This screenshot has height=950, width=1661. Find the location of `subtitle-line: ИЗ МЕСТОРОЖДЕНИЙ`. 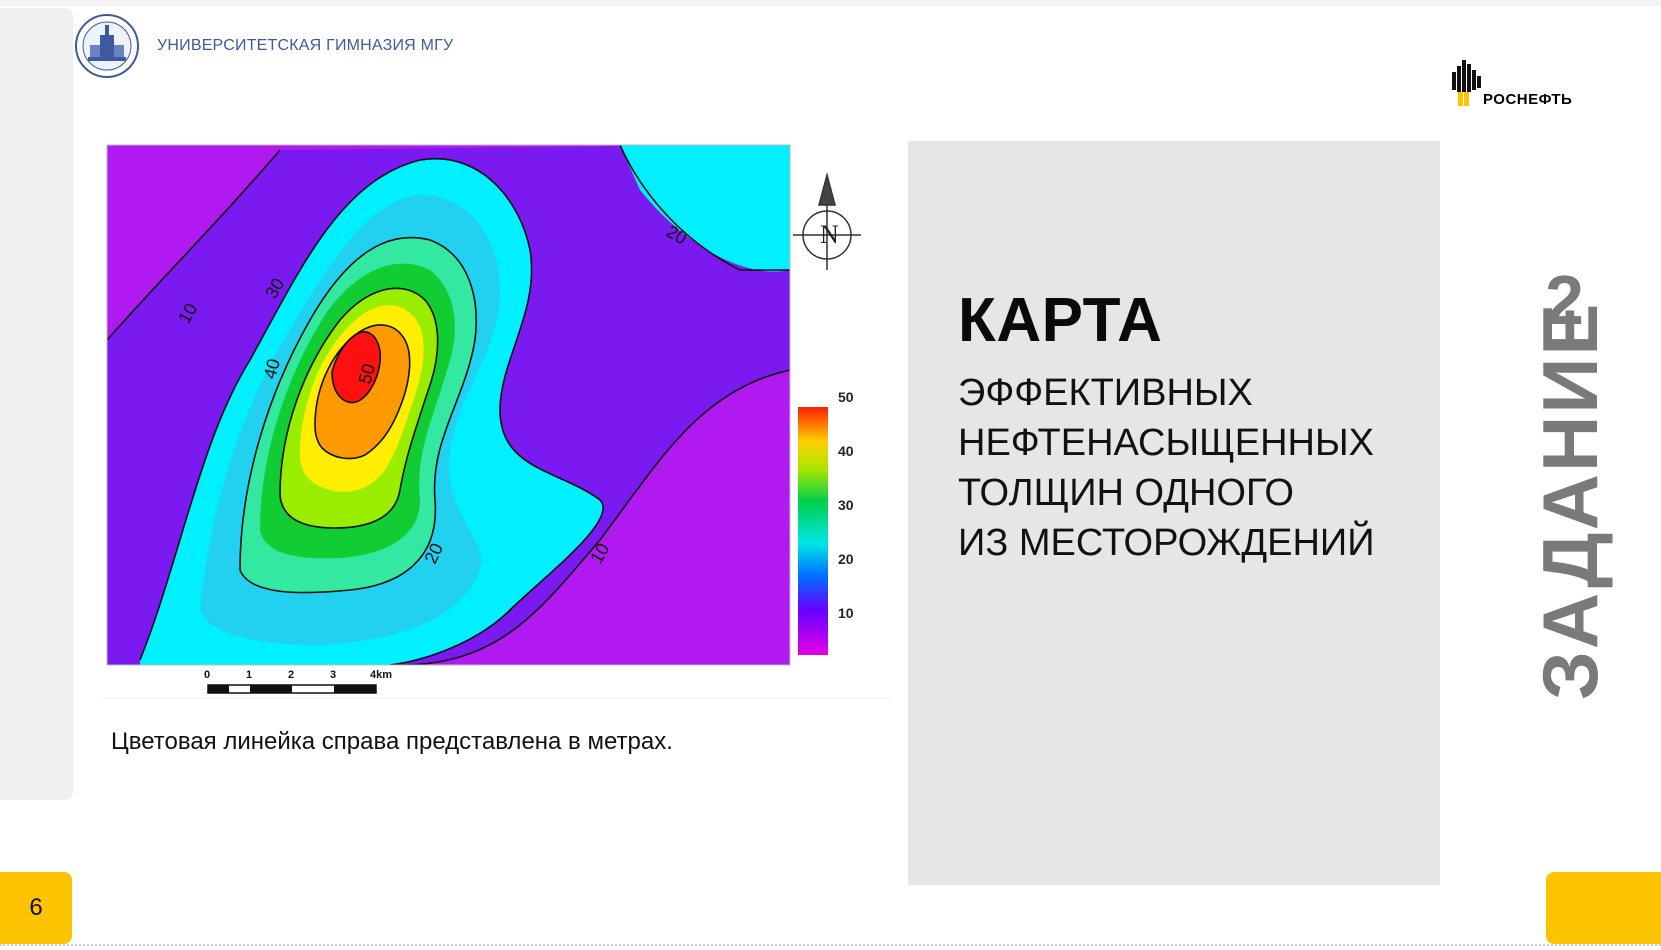

subtitle-line: ИЗ МЕСТОРОЖДЕНИЙ is located at coordinates (1166, 543).